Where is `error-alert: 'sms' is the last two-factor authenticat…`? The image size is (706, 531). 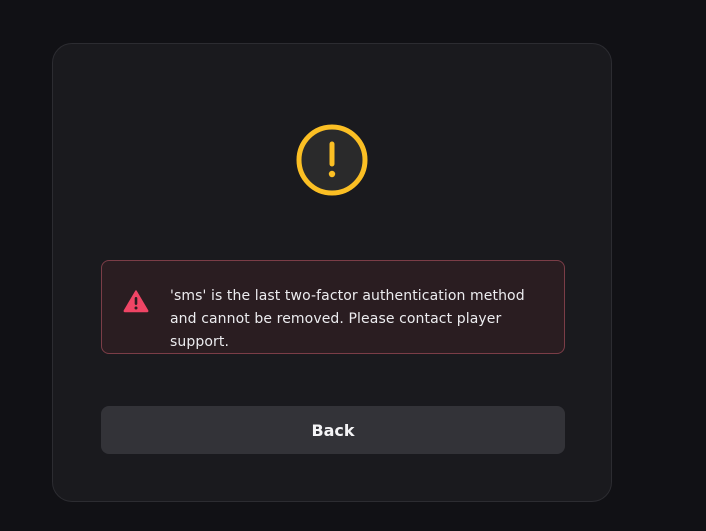
error-alert: 'sms' is the last two-factor authenticat… is located at coordinates (333, 307).